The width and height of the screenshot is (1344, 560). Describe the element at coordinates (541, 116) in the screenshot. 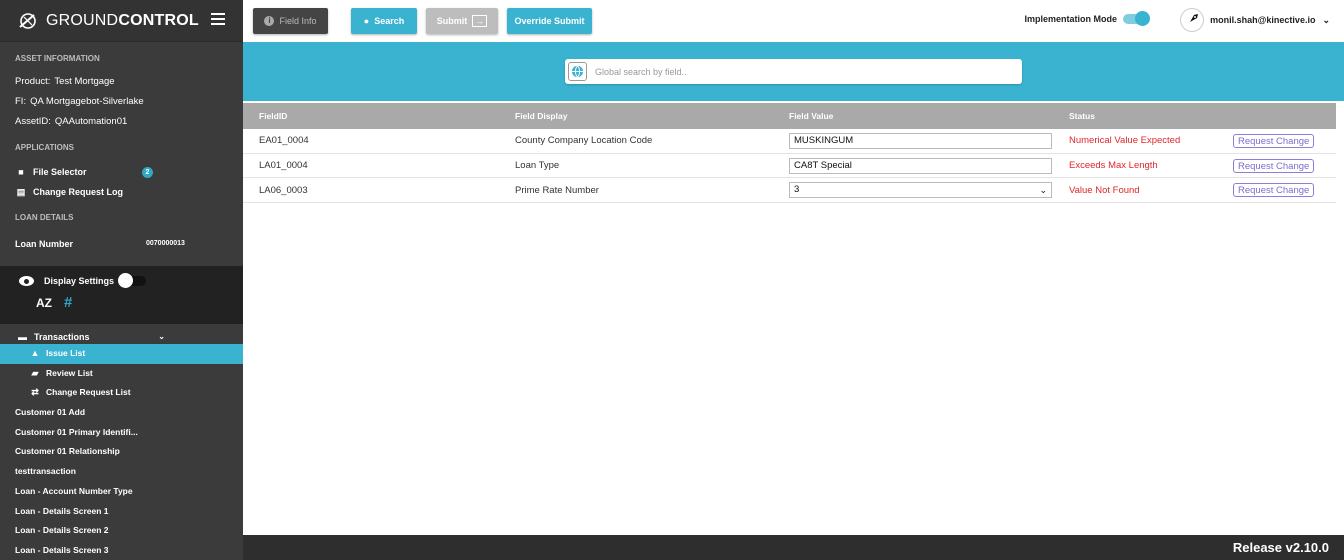

I see `header-field-display: Field Display` at that location.